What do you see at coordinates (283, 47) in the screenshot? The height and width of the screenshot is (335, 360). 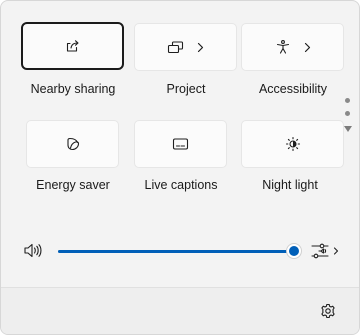 I see `accessibility-icon` at bounding box center [283, 47].